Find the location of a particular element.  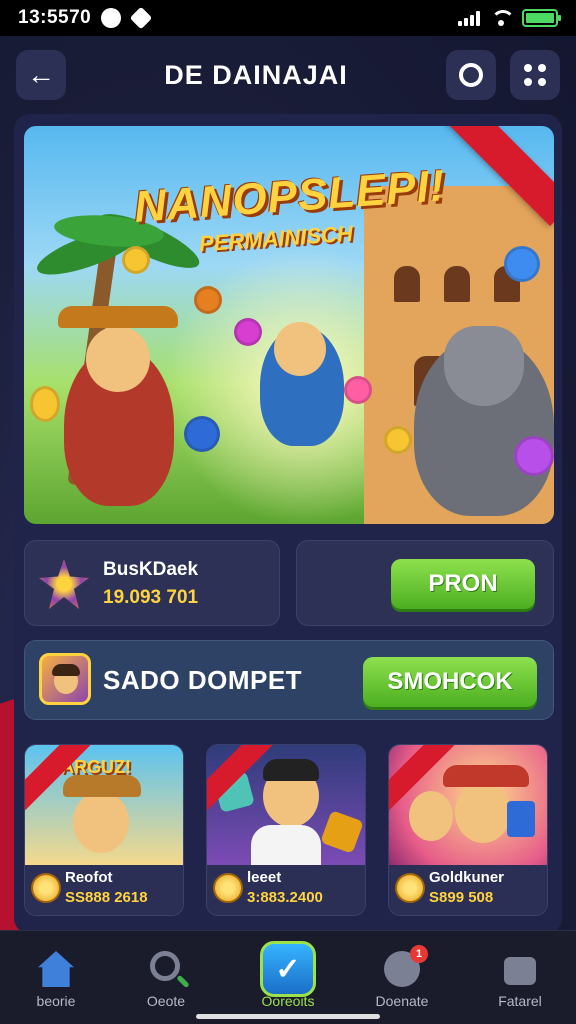

nav-item-center: ✓ Ooreoits is located at coordinates (288, 976).